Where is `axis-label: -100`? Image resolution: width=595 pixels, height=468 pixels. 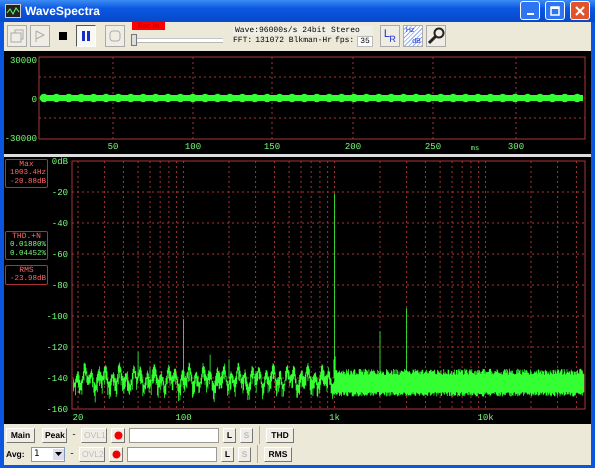
axis-label: -100 is located at coordinates (58, 317).